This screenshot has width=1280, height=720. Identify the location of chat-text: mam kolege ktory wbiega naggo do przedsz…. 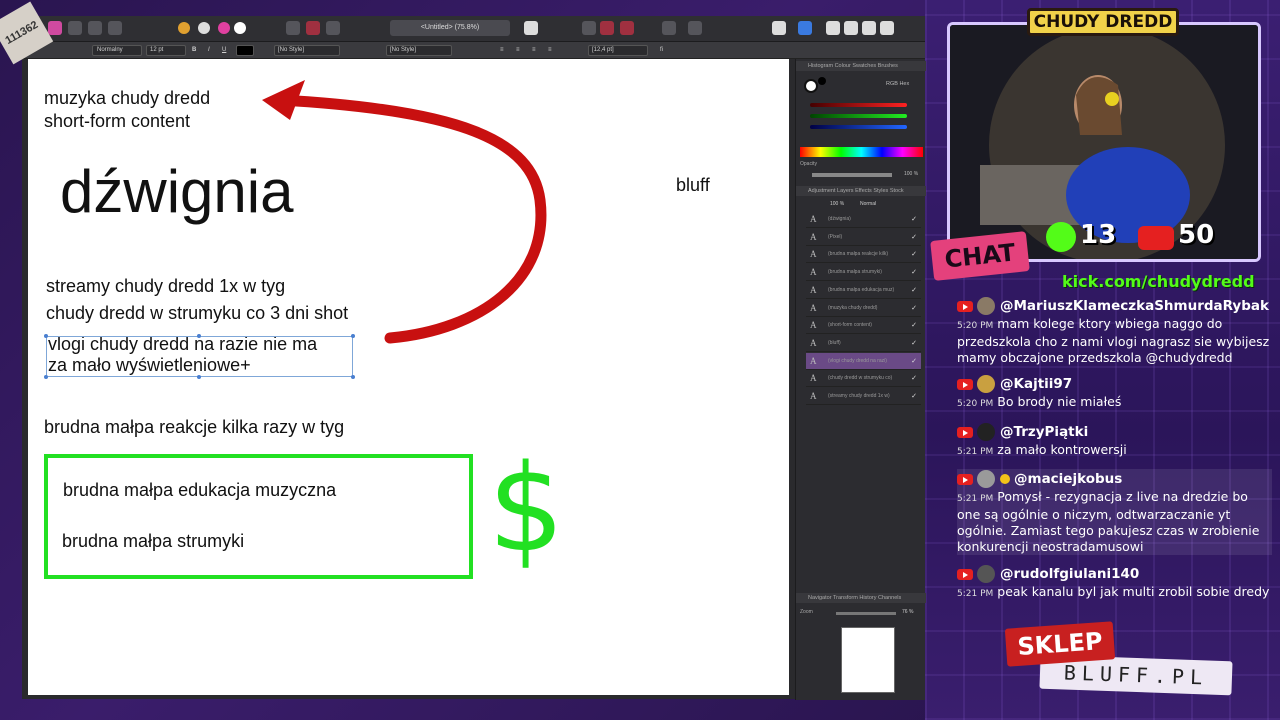
(1113, 340).